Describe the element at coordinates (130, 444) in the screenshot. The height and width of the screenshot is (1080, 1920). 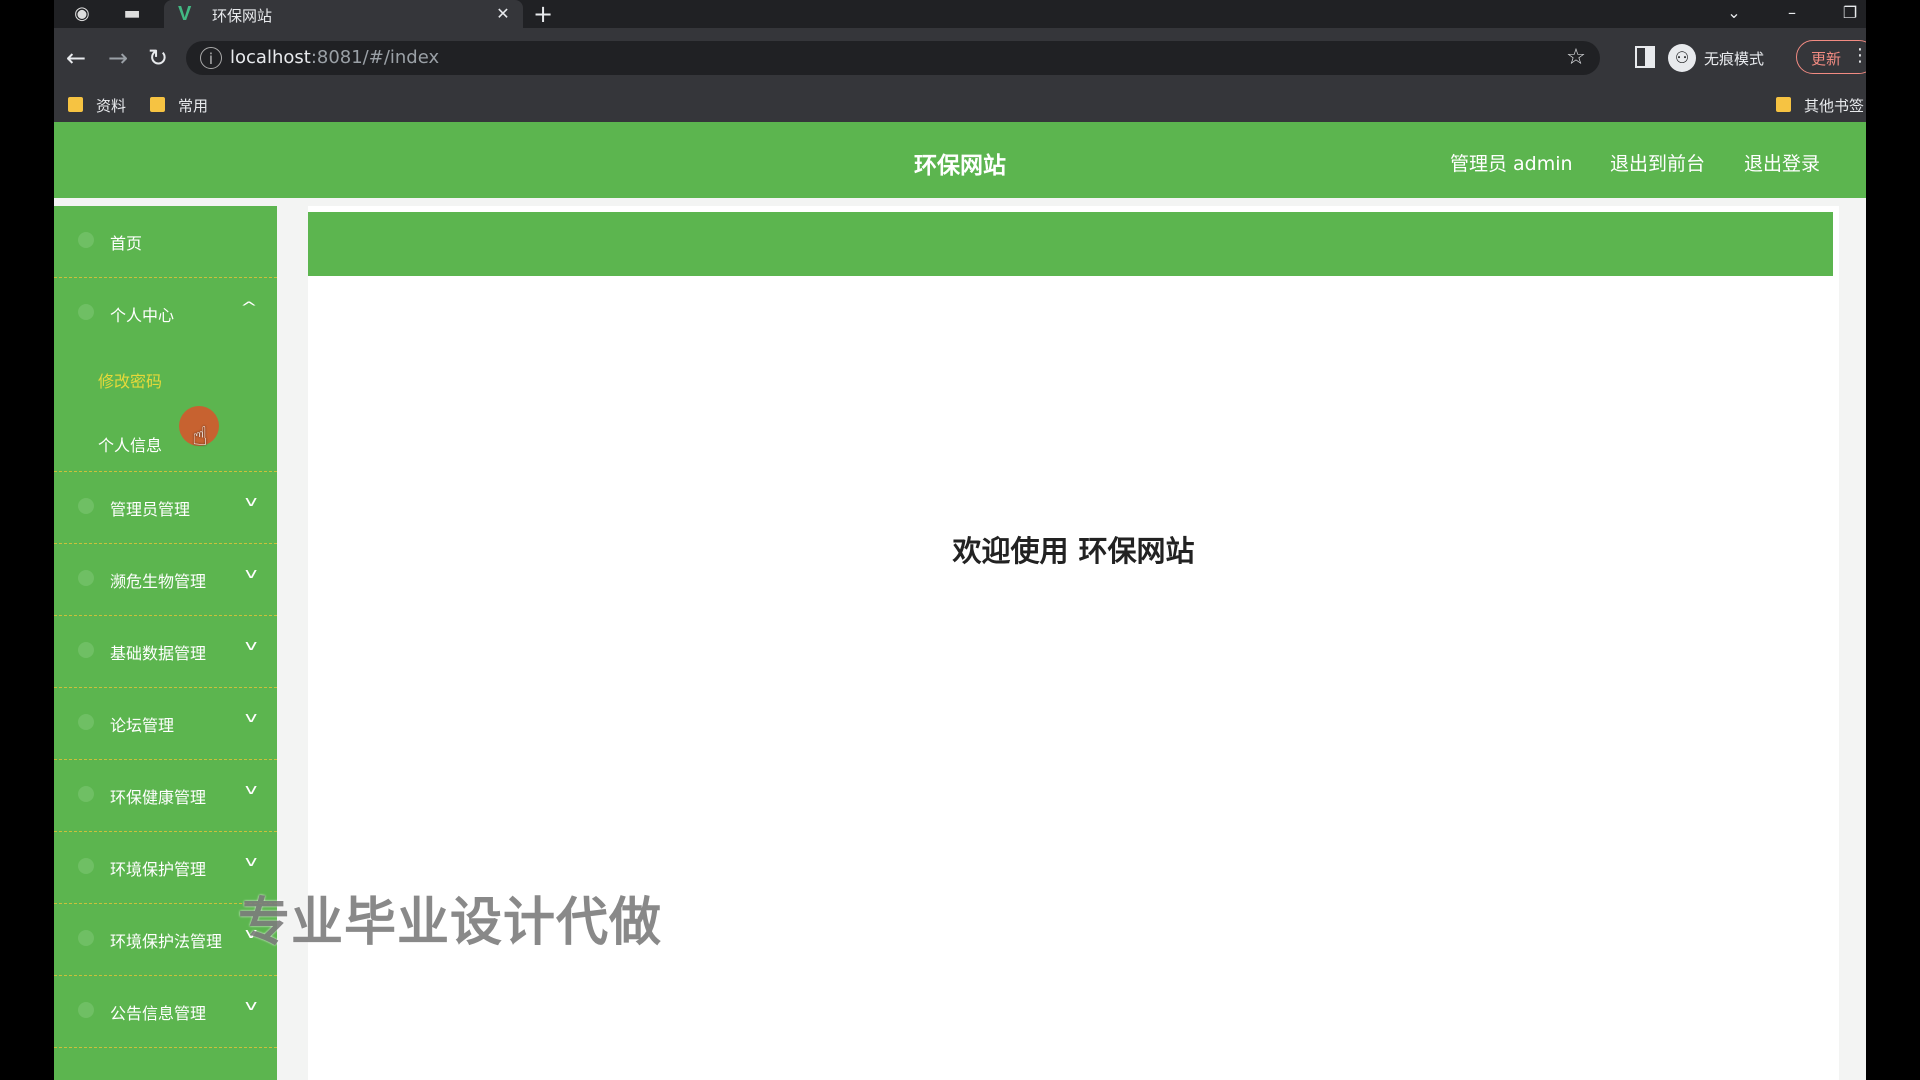
I see `sidebar-subitem-personal-info: 个人信息` at that location.